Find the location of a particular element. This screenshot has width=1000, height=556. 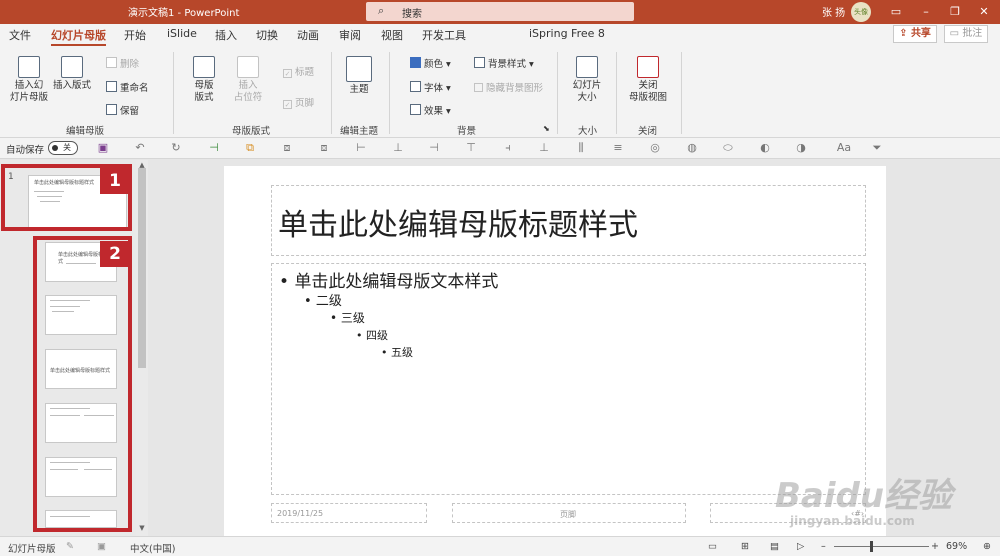

preserve-icon is located at coordinates (111, 109).